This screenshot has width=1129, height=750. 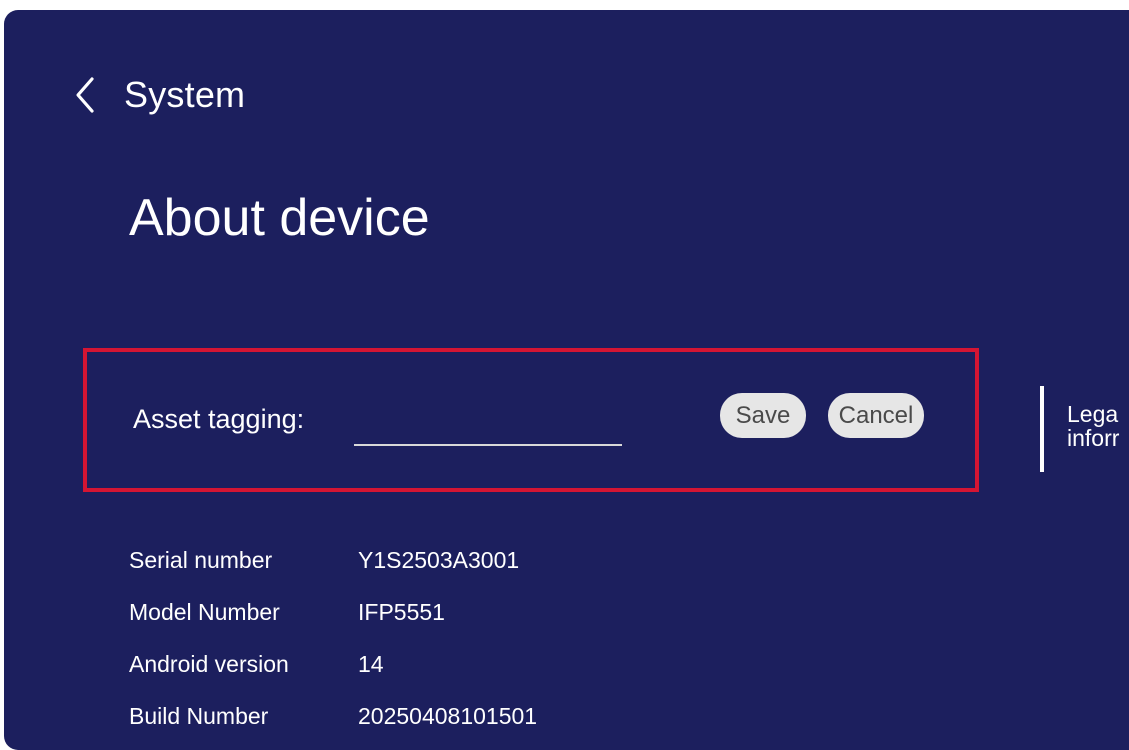 I want to click on info-value: Y1S2503A3001, so click(x=439, y=559).